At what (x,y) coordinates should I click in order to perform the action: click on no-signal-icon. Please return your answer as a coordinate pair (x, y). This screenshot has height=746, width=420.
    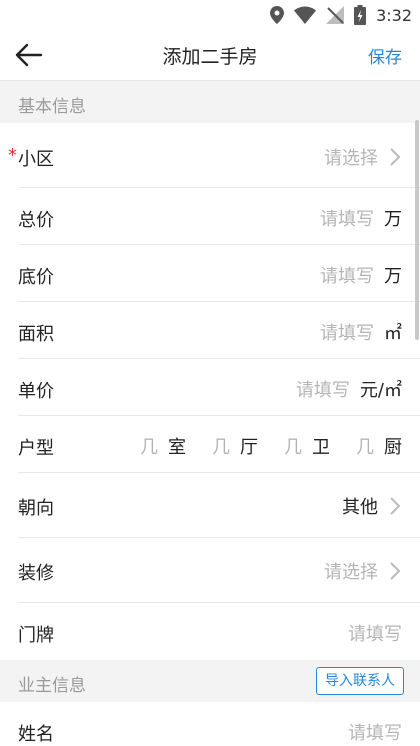
    Looking at the image, I should click on (335, 15).